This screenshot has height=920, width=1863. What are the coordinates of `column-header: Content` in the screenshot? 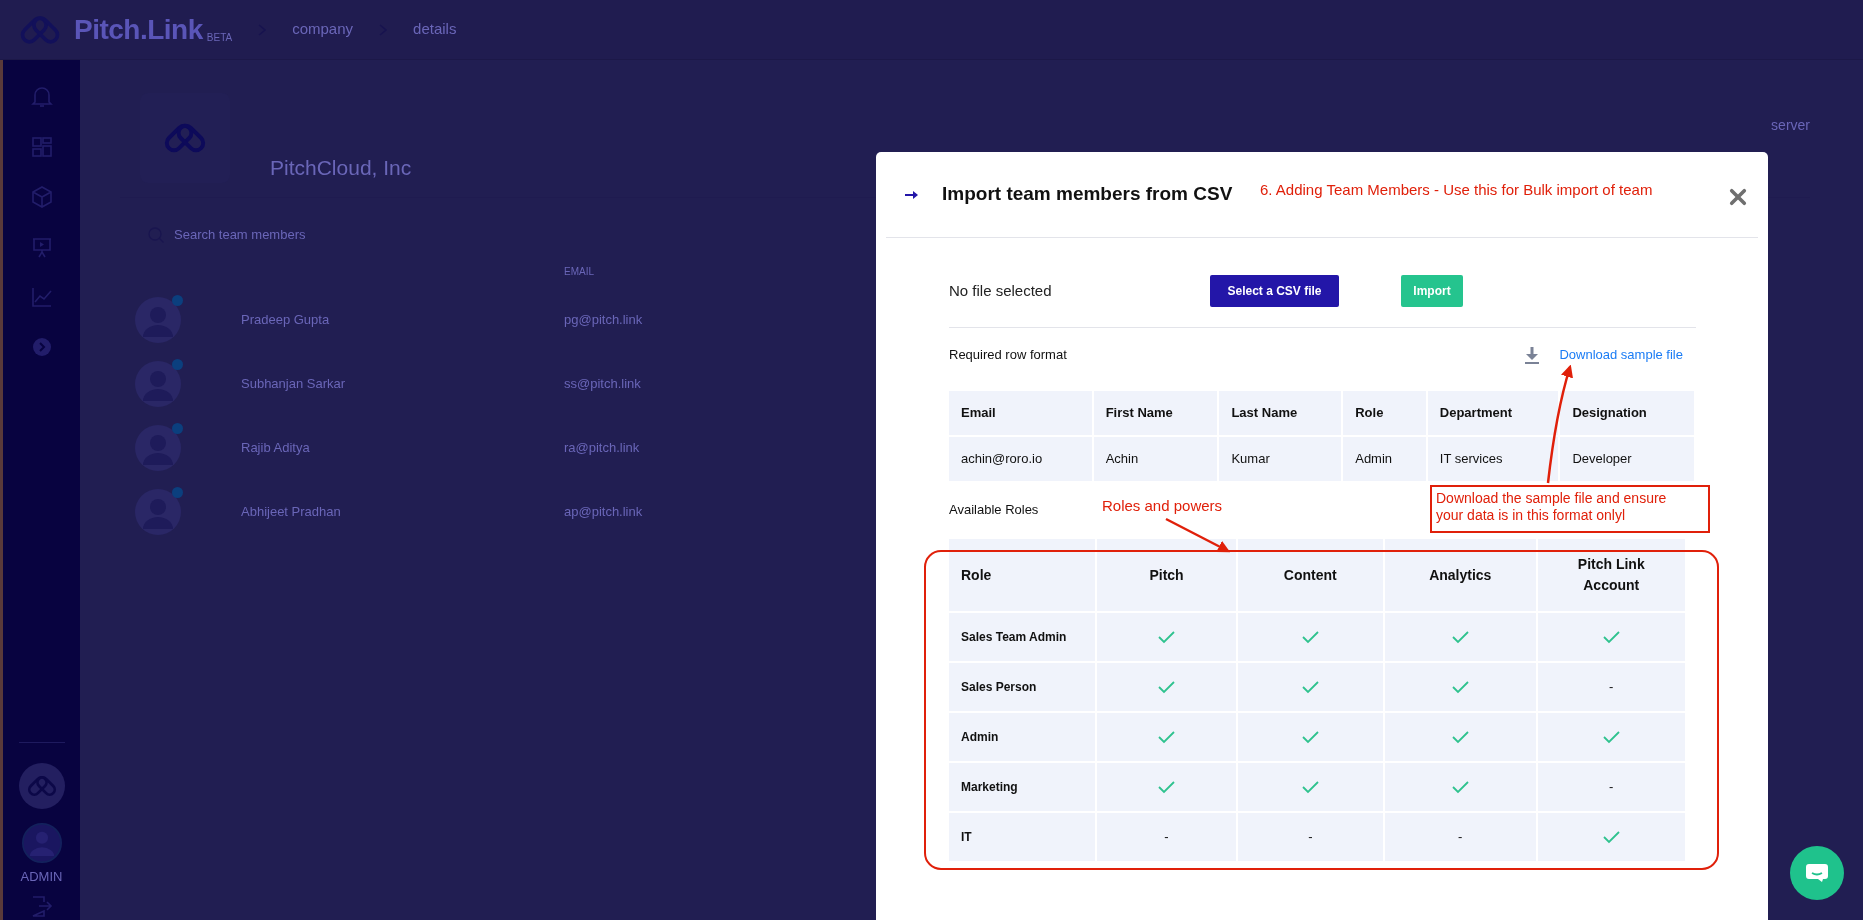 It's located at (1310, 575).